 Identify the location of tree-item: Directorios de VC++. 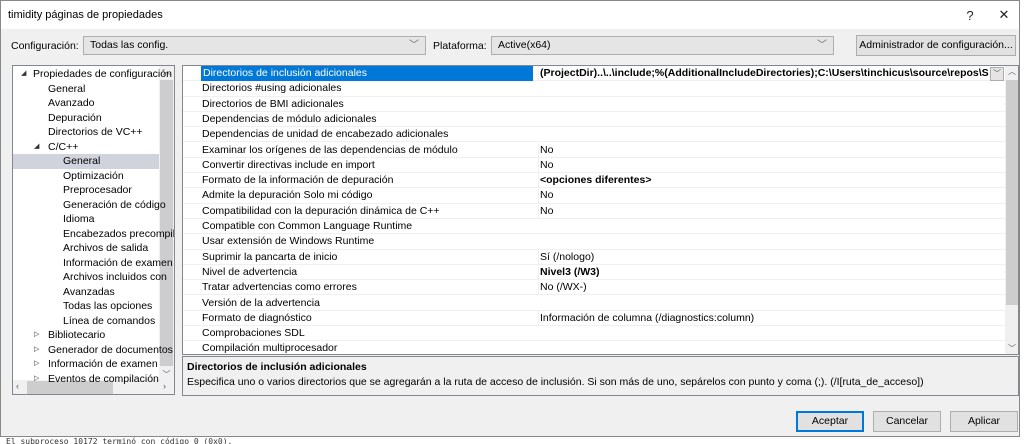
(86, 132).